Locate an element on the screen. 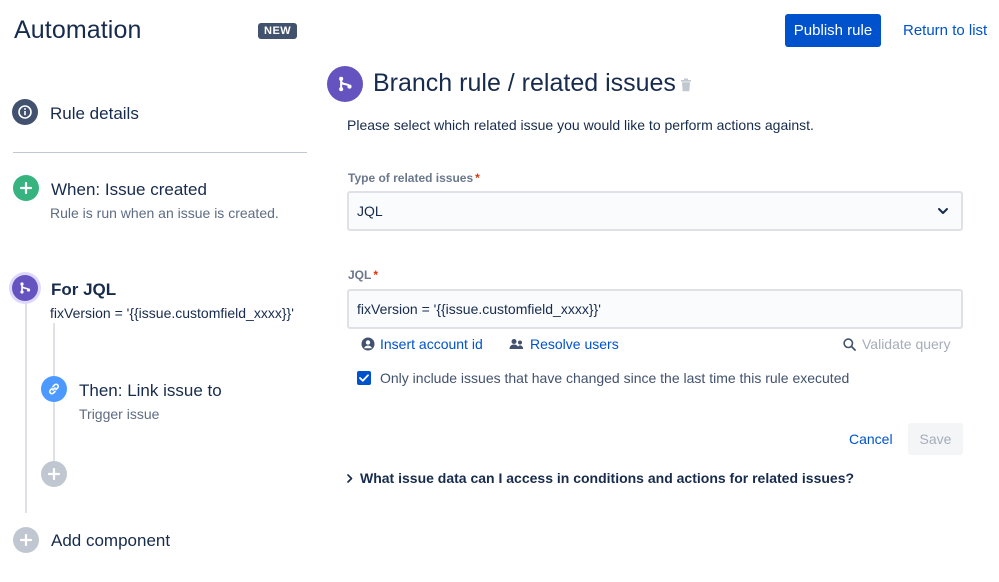 The width and height of the screenshot is (999, 582). add-inner-component-icon is located at coordinates (54, 474).